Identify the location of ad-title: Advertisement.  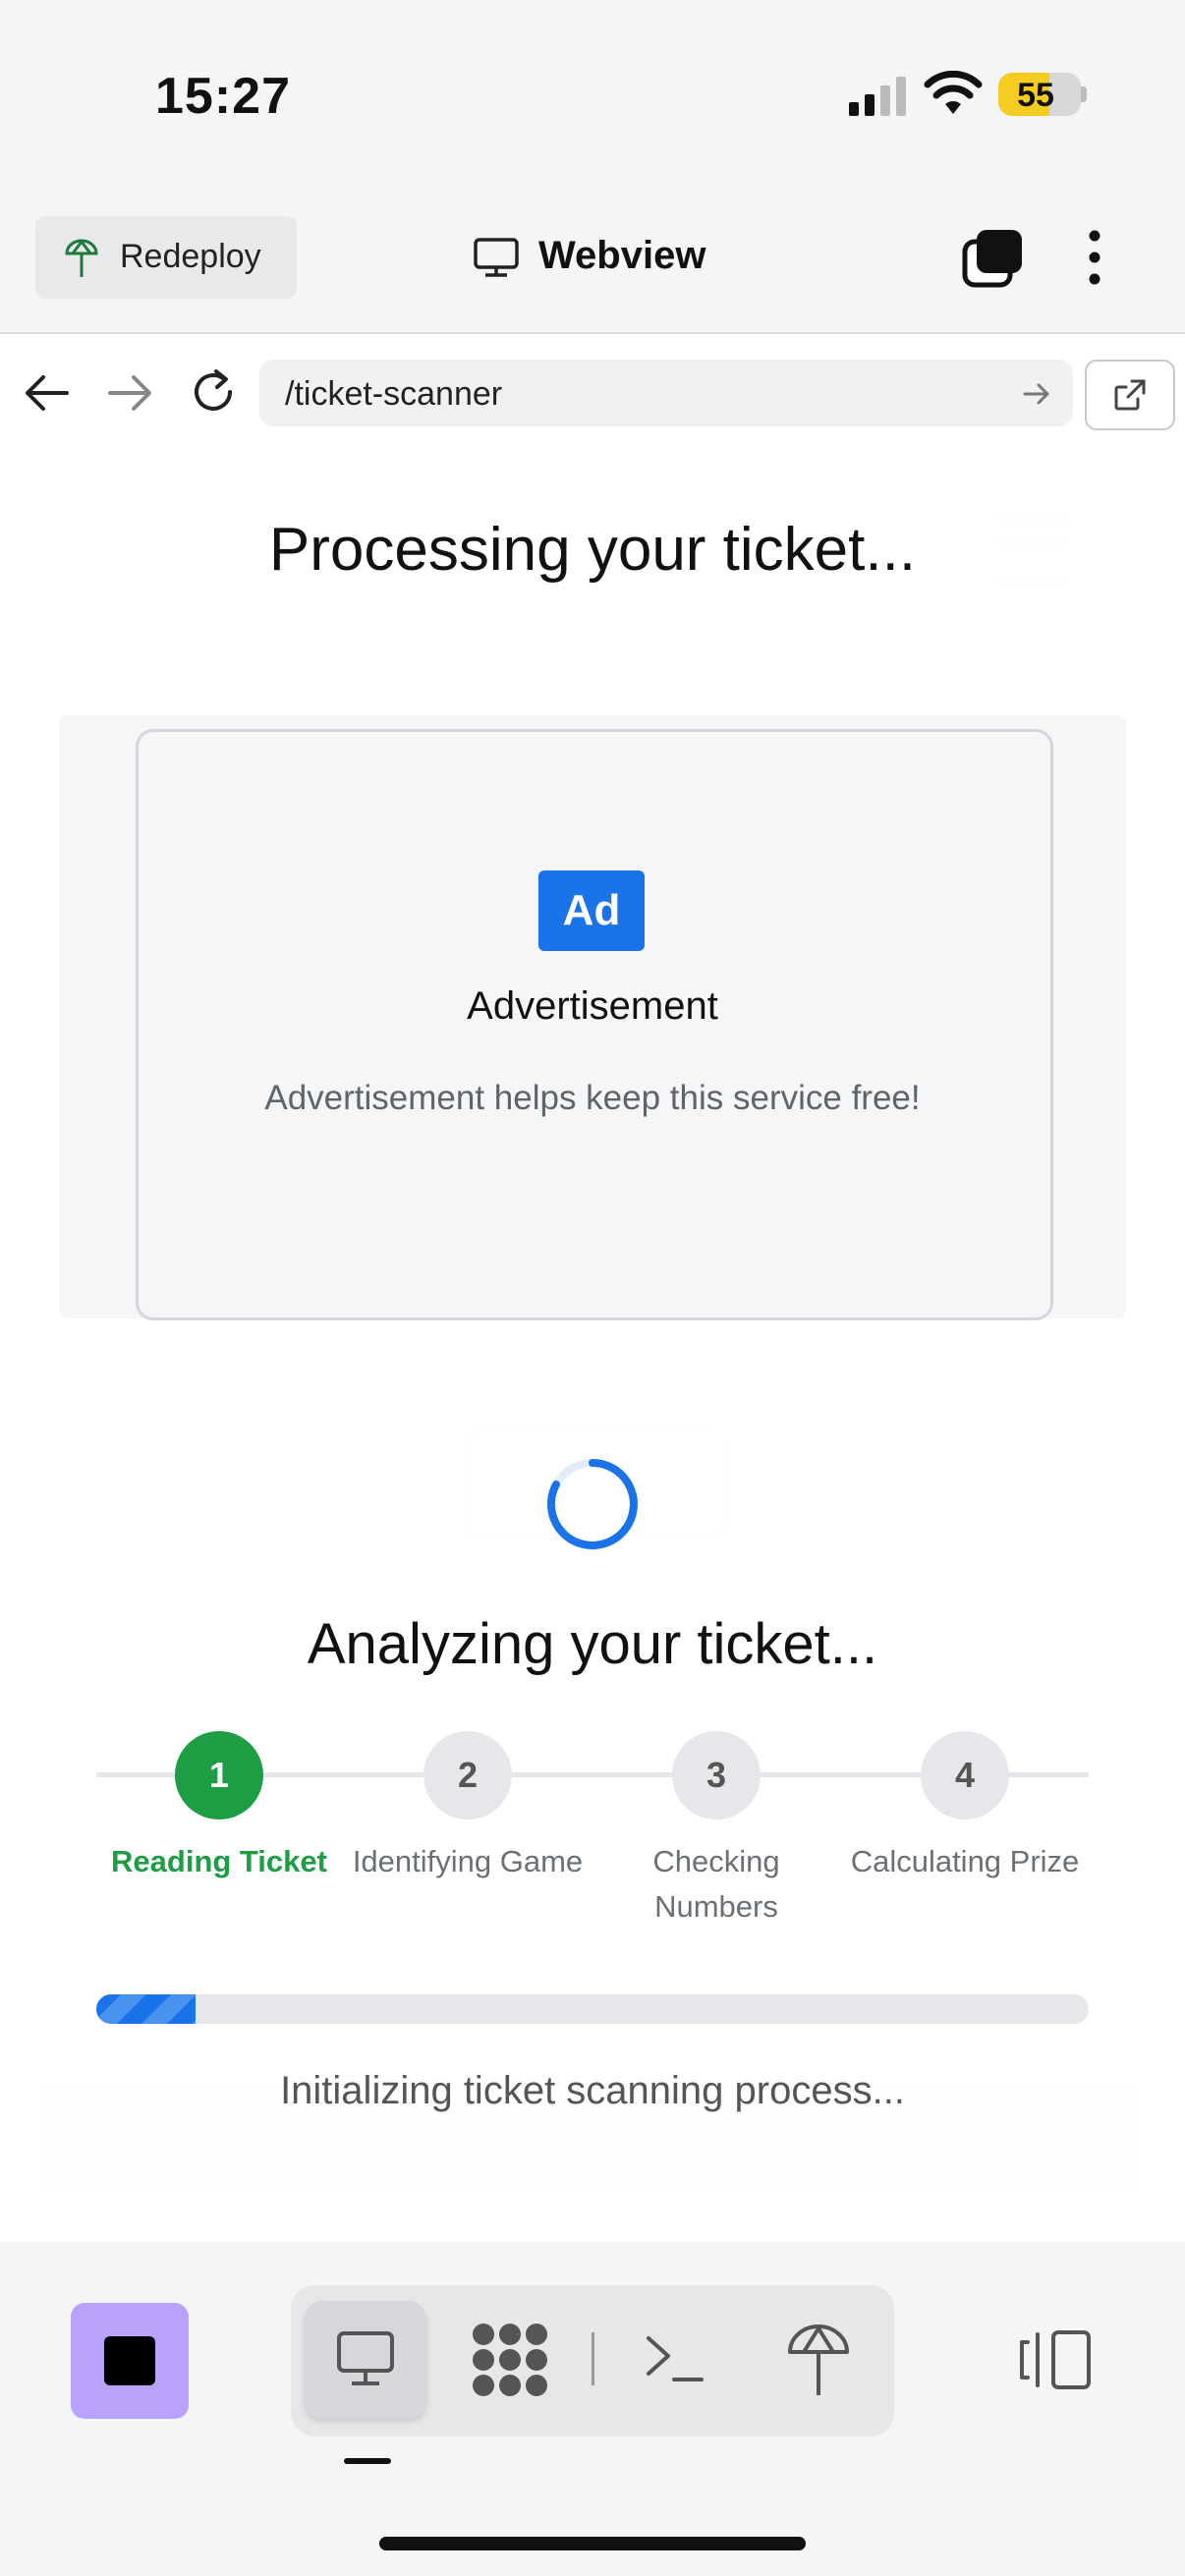
(592, 1006).